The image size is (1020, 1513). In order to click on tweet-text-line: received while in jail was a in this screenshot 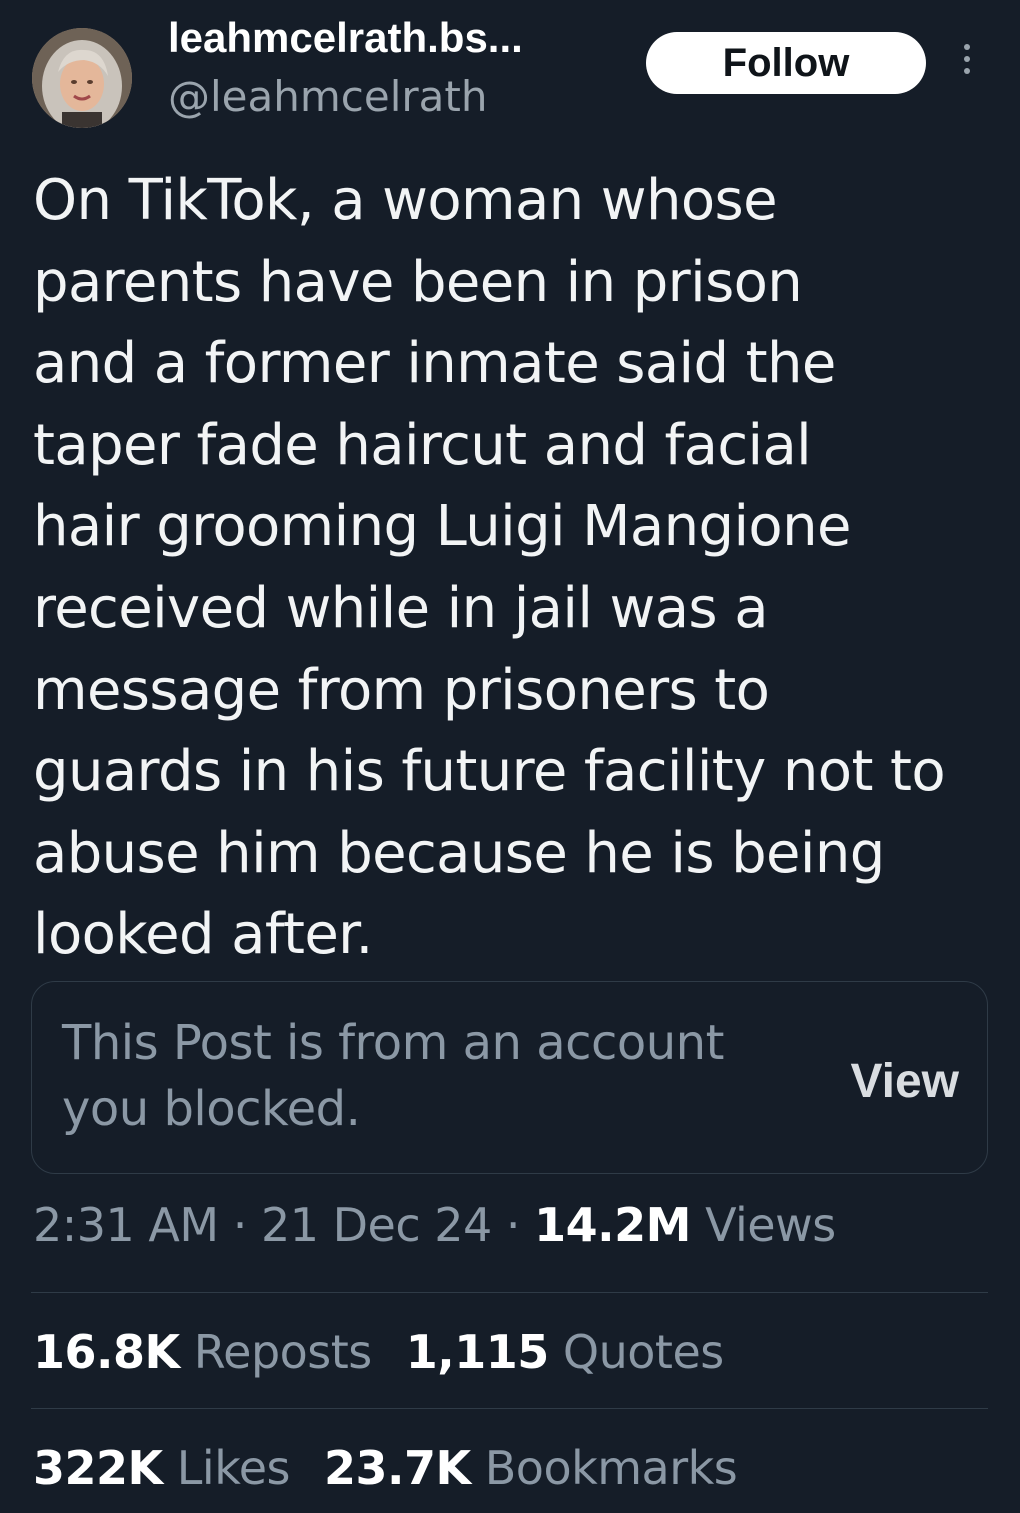, I will do `click(401, 608)`.